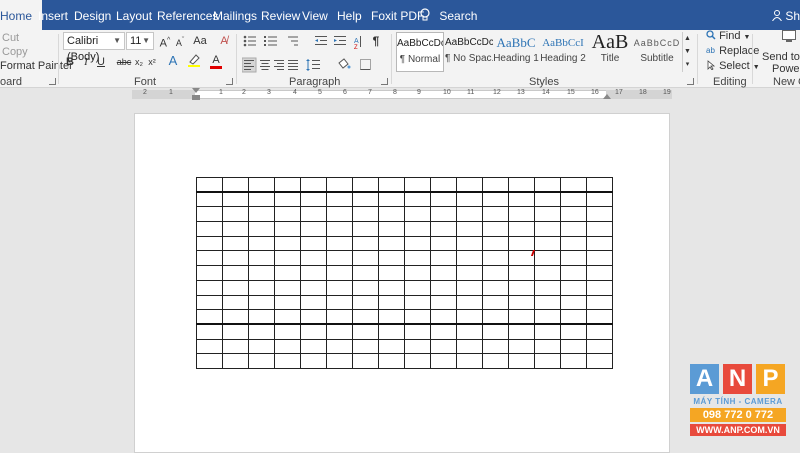 This screenshot has height=453, width=800. What do you see at coordinates (21, 15) in the screenshot?
I see `tab-home: Home` at bounding box center [21, 15].